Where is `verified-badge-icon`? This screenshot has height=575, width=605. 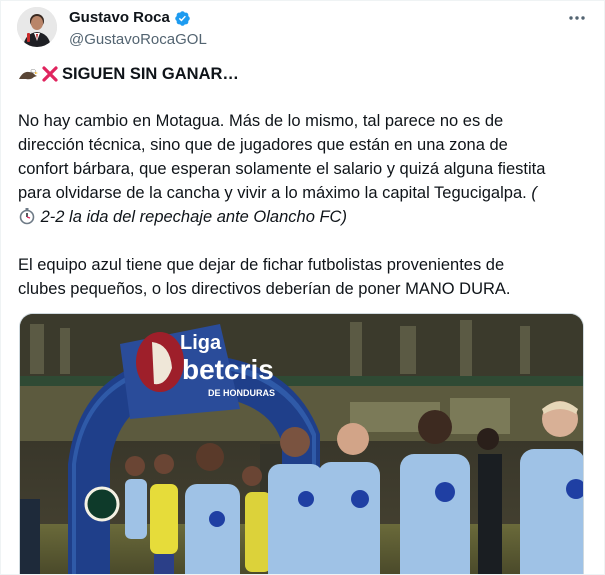
verified-badge-icon is located at coordinates (182, 18).